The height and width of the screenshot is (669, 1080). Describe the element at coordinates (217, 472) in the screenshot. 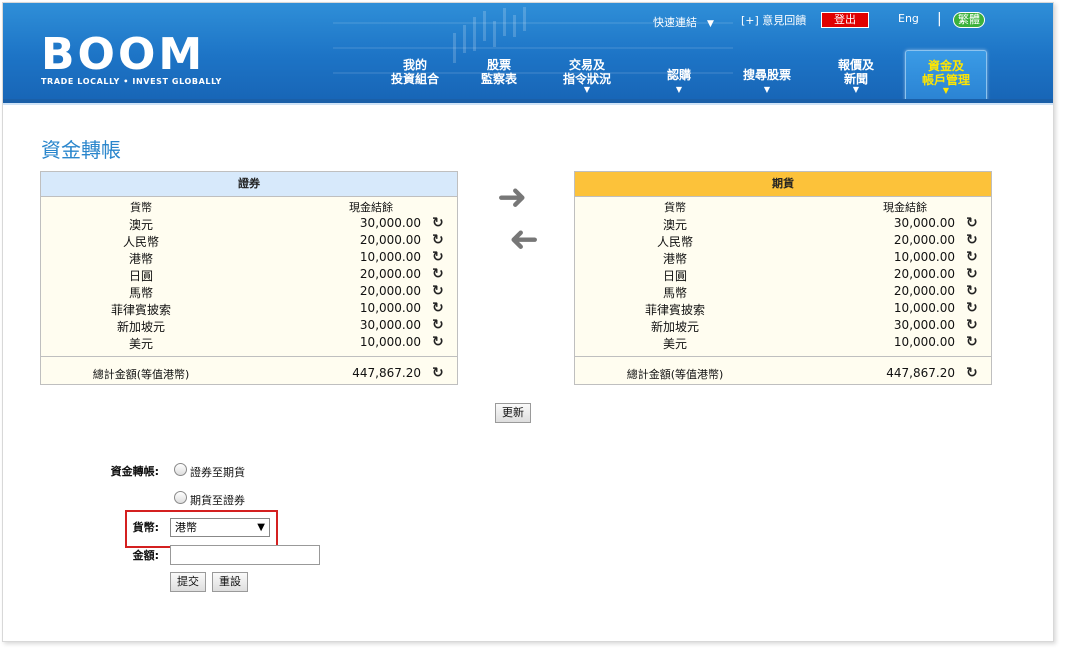

I see `radio-securities-to-futures-label: 證券至期貨` at that location.